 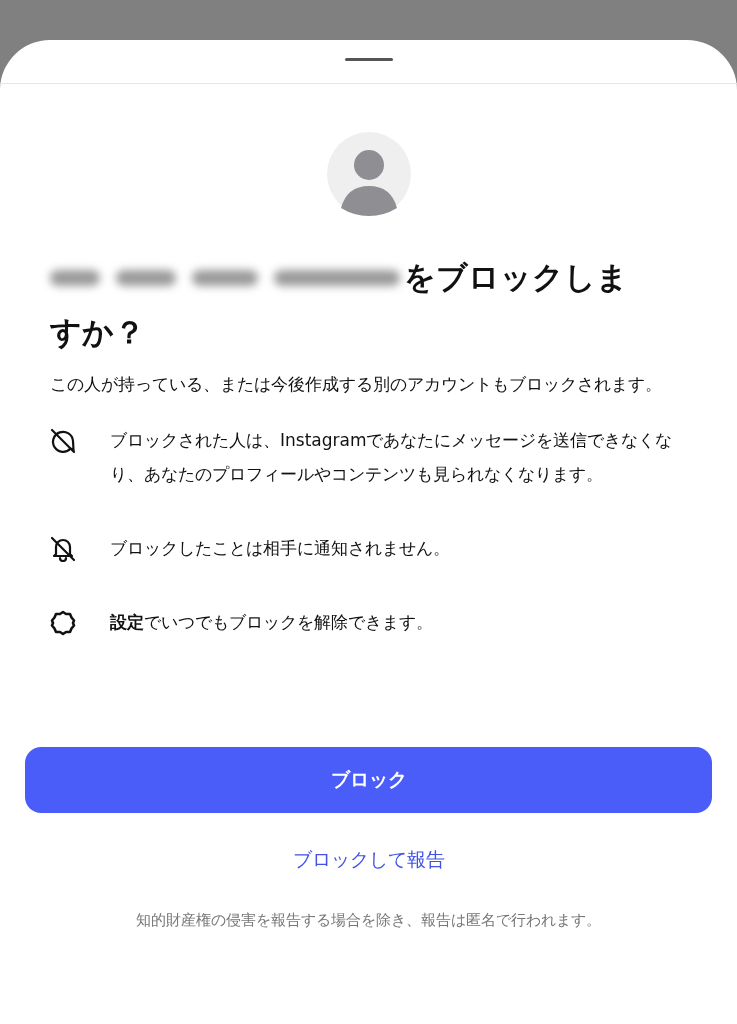 What do you see at coordinates (271, 622) in the screenshot?
I see `info-text: 設定でいつでもブロックを解除できます。` at bounding box center [271, 622].